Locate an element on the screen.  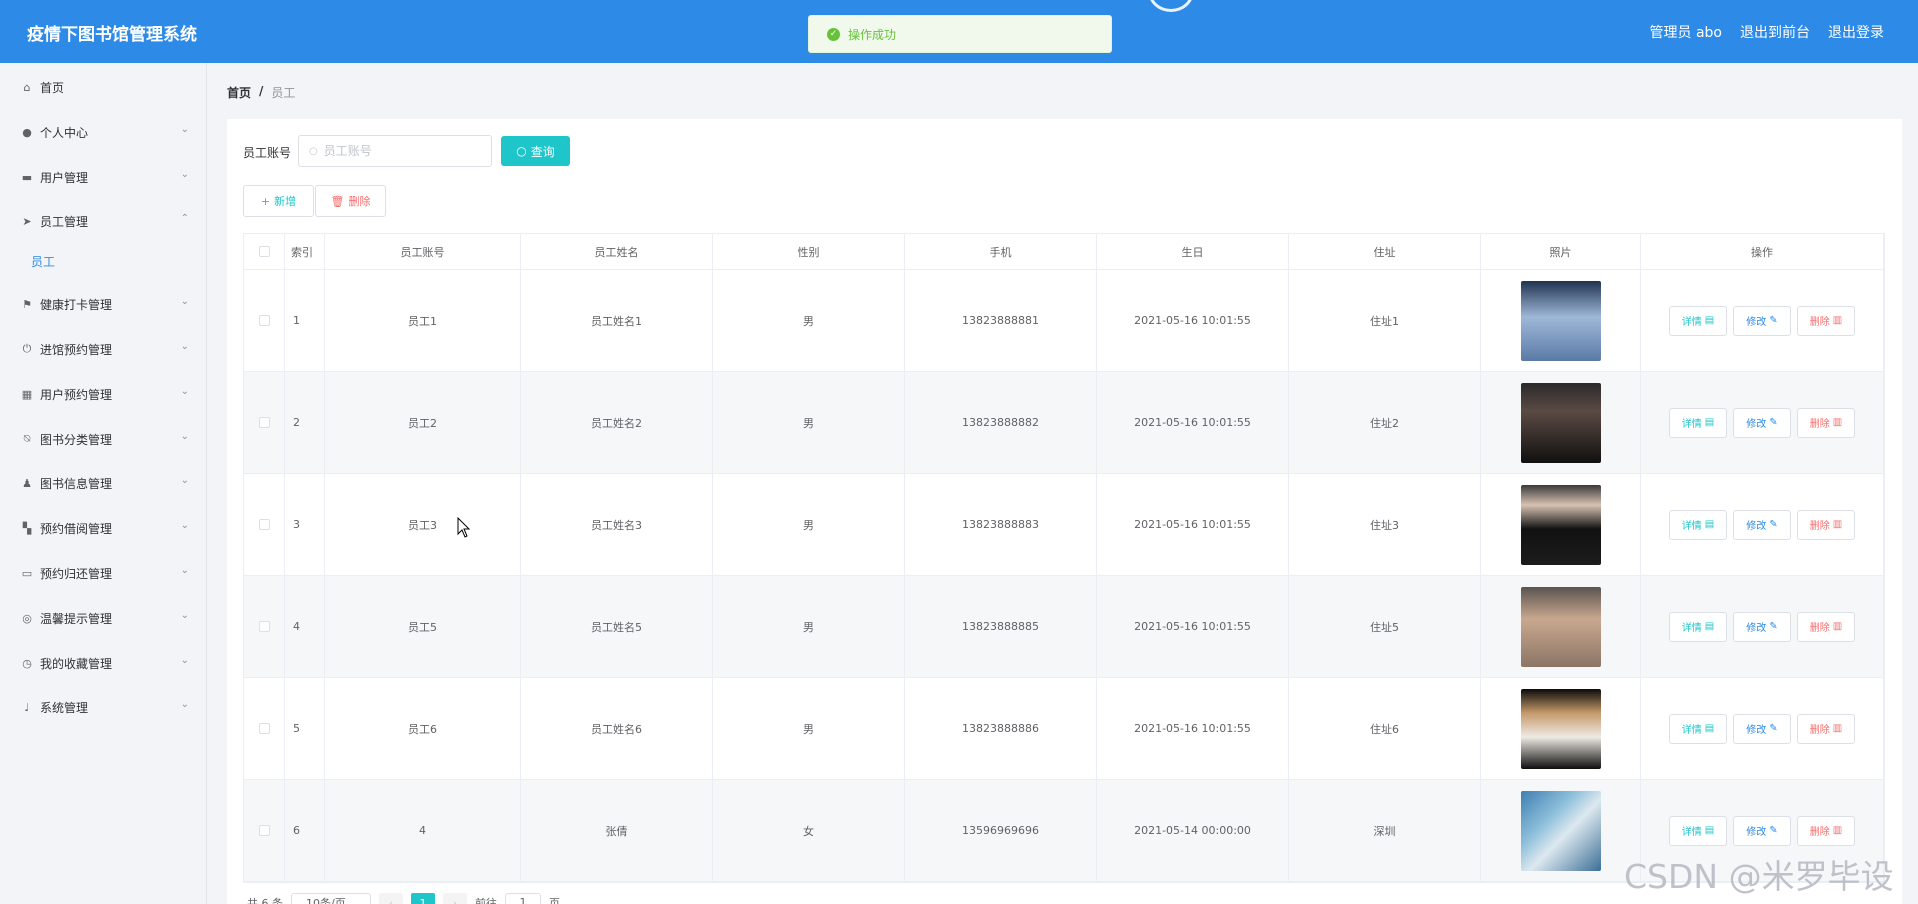
col-phone: 手机 is located at coordinates (1001, 251).